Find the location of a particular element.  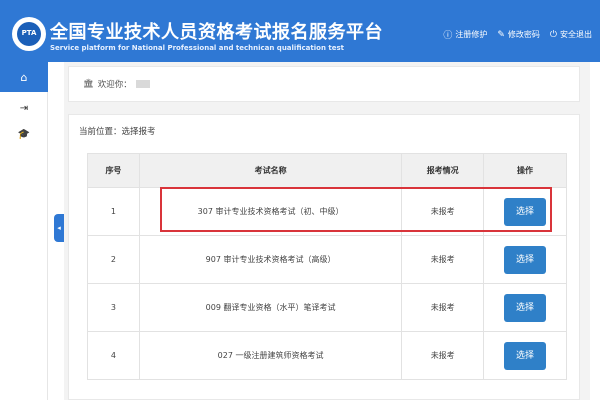

table-row: 2 907 审计专业技术资格考试（高级） 未报考 选择 is located at coordinates (327, 259).